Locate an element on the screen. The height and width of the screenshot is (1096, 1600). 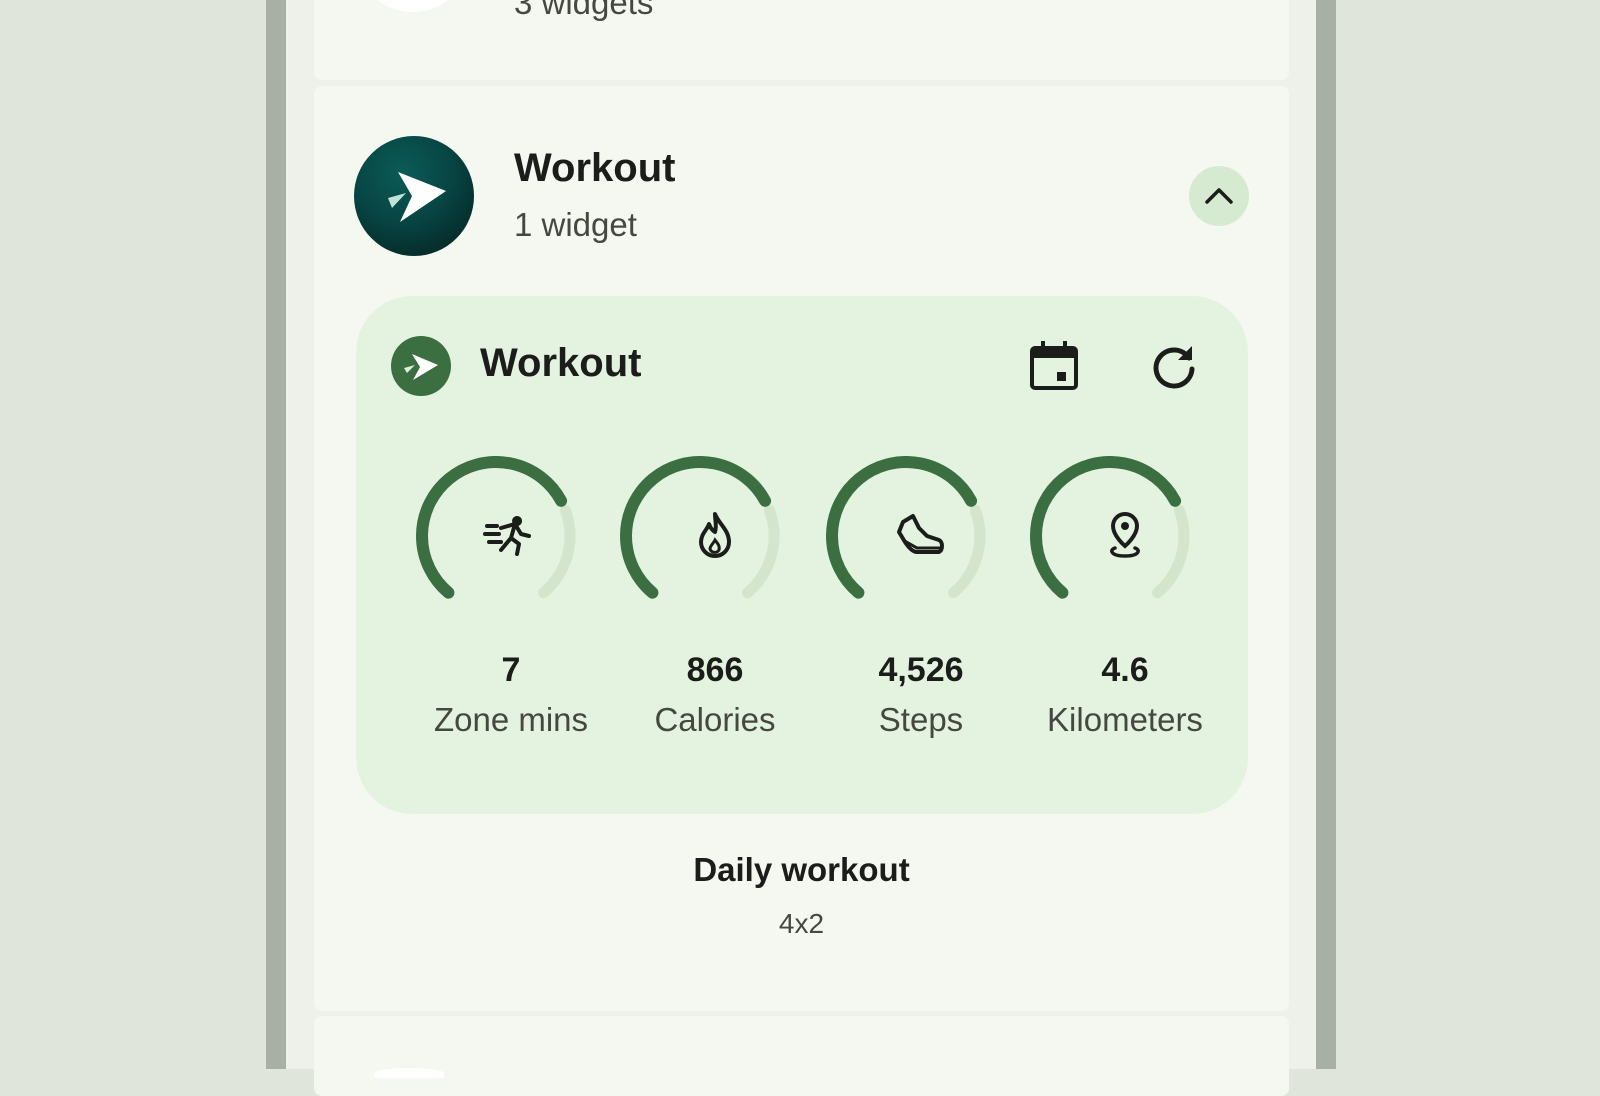
stat-value: 866 is located at coordinates (715, 670).